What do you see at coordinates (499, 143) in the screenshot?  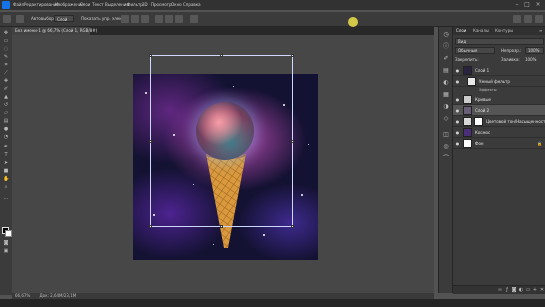 I see `layer-row: ● Фон 🔒` at bounding box center [499, 143].